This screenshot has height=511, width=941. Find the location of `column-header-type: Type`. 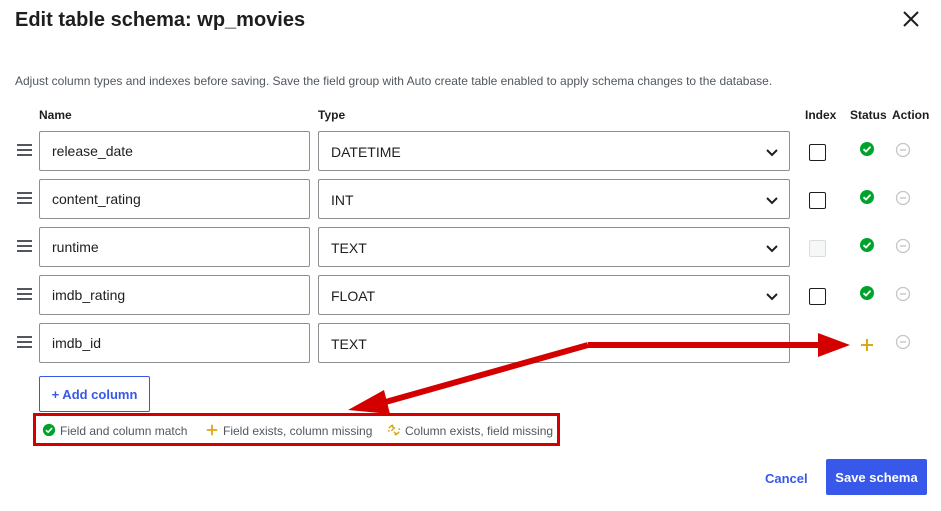

column-header-type: Type is located at coordinates (332, 115).